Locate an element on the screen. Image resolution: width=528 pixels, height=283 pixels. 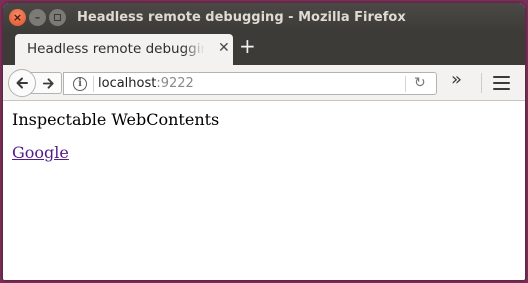
site-info-icon: i is located at coordinates (80, 84).